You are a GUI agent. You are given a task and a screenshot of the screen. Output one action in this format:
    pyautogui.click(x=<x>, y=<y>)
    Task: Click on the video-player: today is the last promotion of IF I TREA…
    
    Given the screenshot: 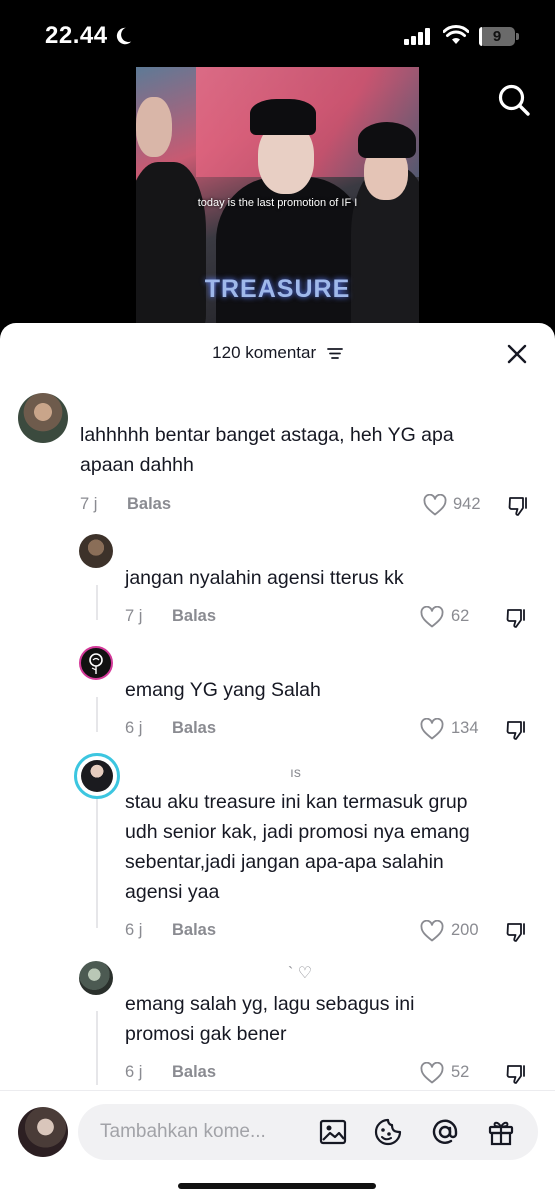 What is the action you would take?
    pyautogui.click(x=277, y=196)
    